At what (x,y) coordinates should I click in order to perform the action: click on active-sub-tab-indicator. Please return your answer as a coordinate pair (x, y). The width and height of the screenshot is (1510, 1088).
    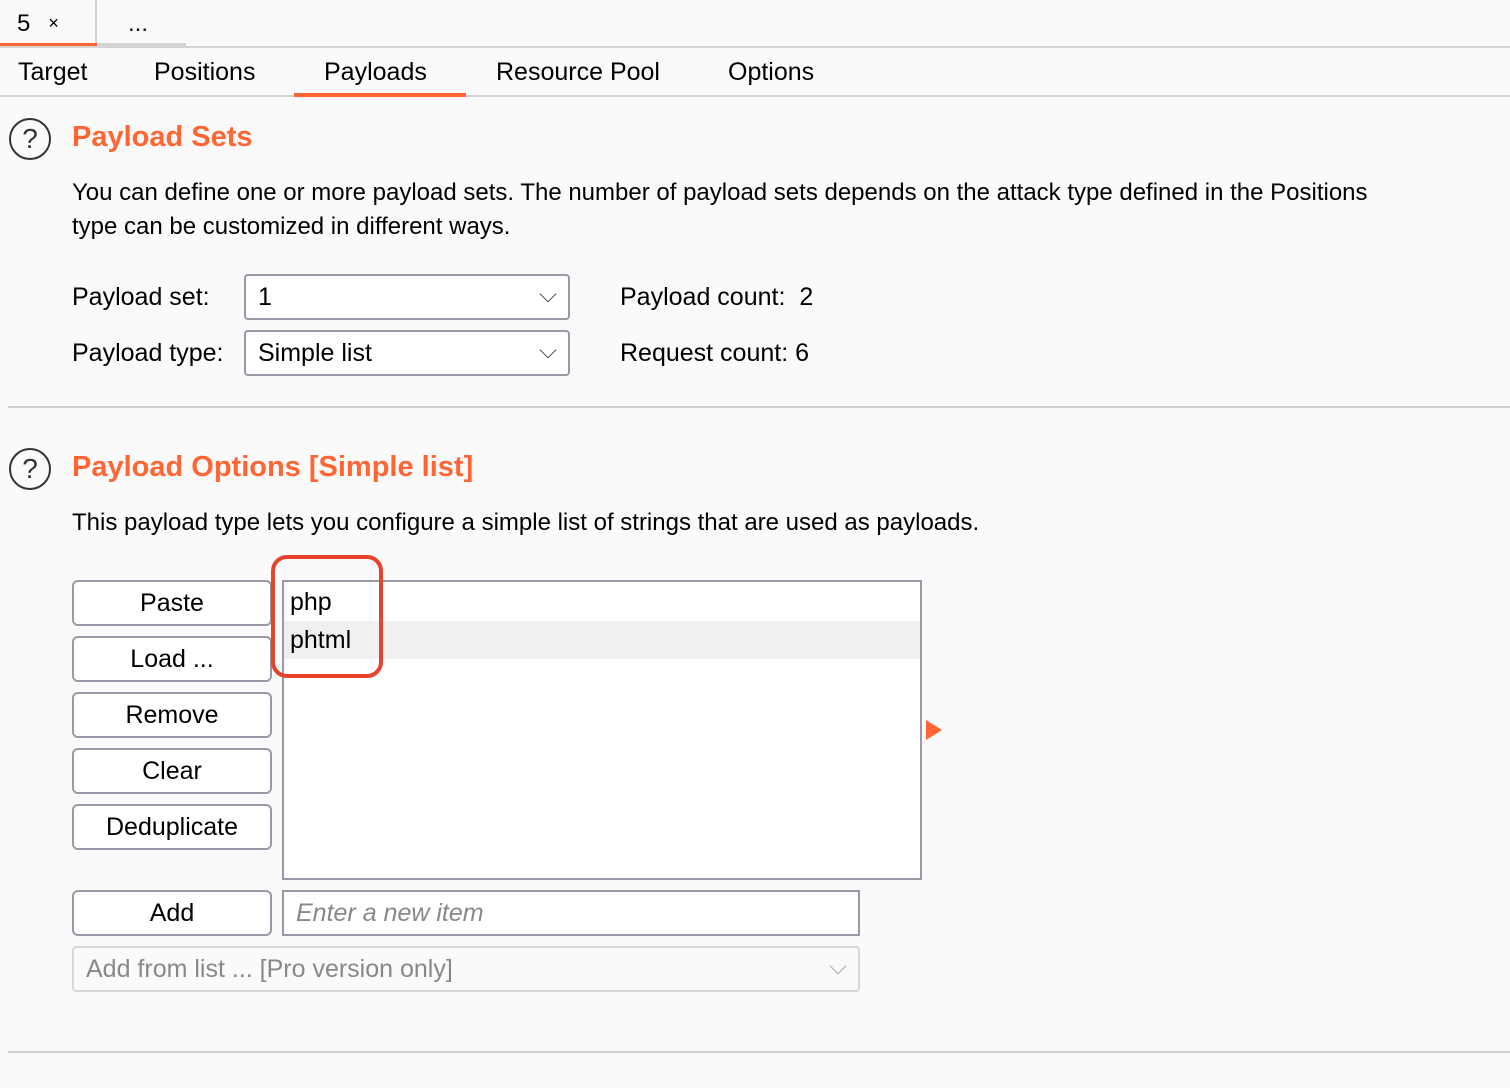
    Looking at the image, I should click on (380, 95).